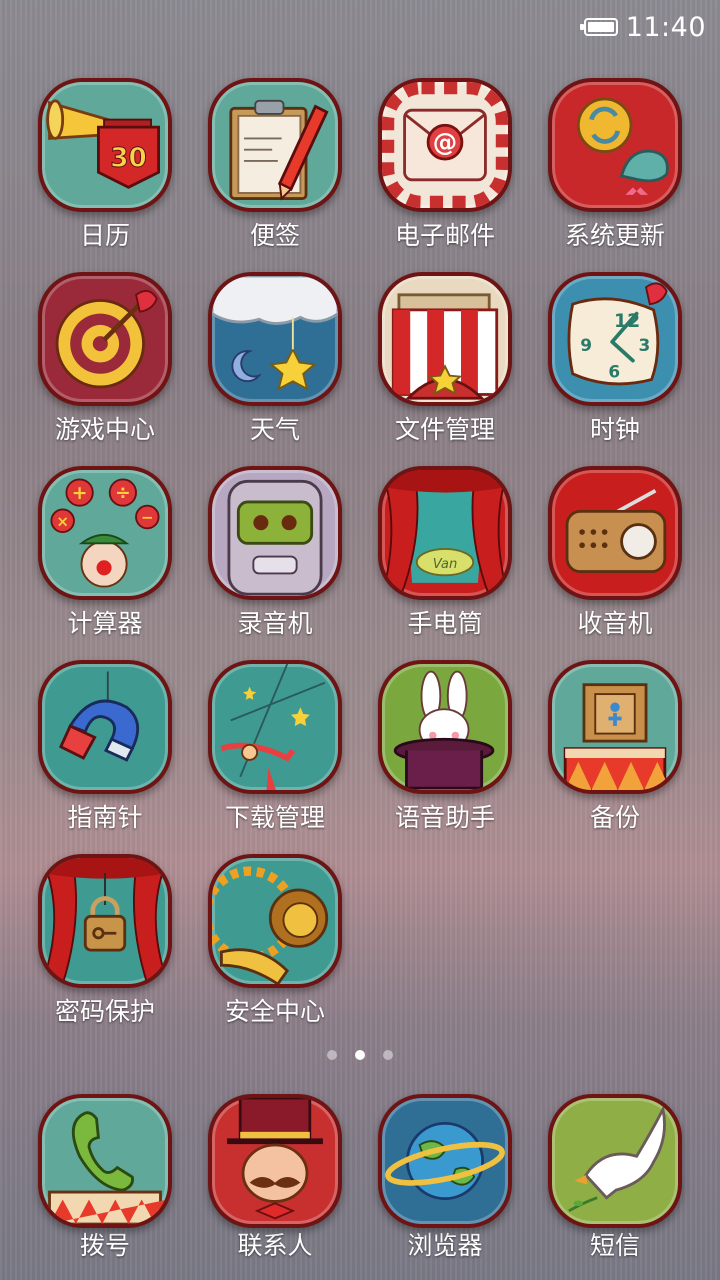 The height and width of the screenshot is (1280, 720). I want to click on app-file-manager: 文件管理, so click(445, 369).